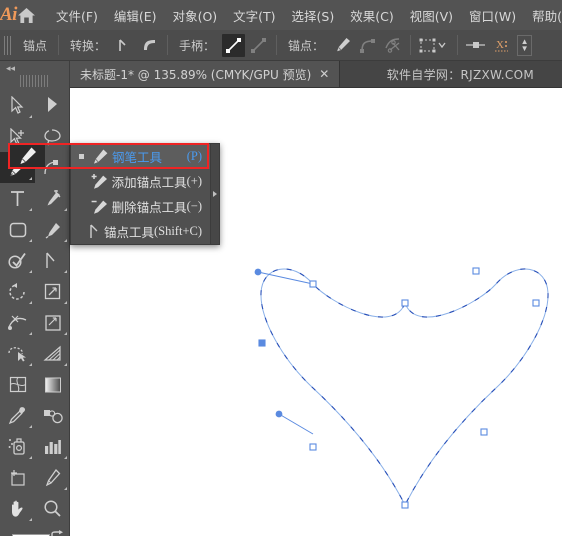  Describe the element at coordinates (17, 415) in the screenshot. I see `eyedropper-tool` at that location.